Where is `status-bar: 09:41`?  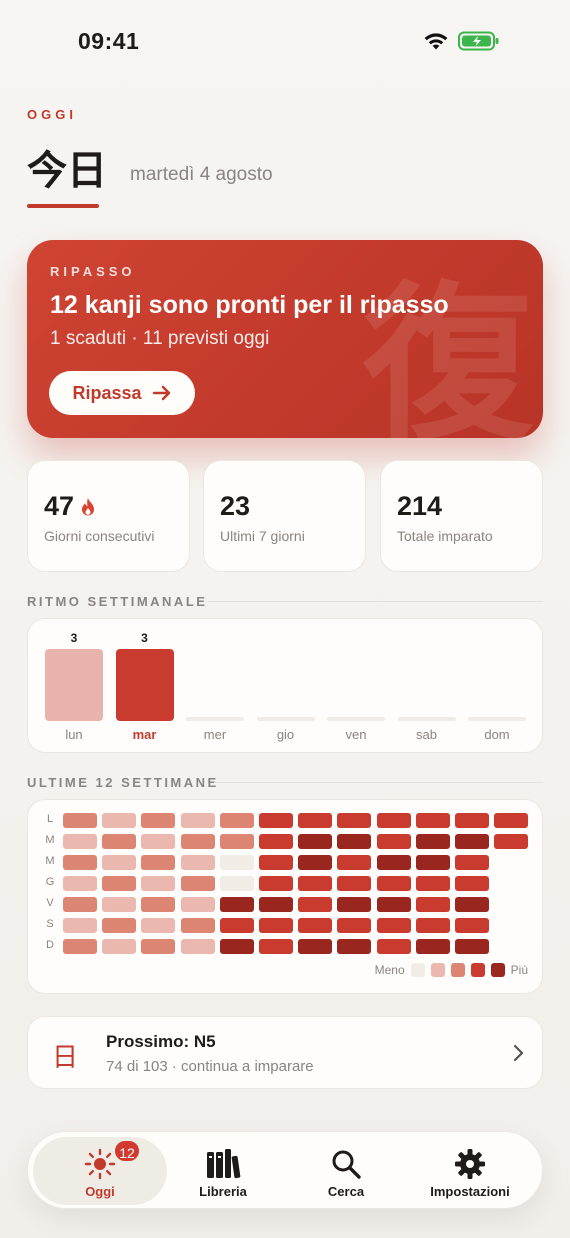
status-bar: 09:41 is located at coordinates (285, 40).